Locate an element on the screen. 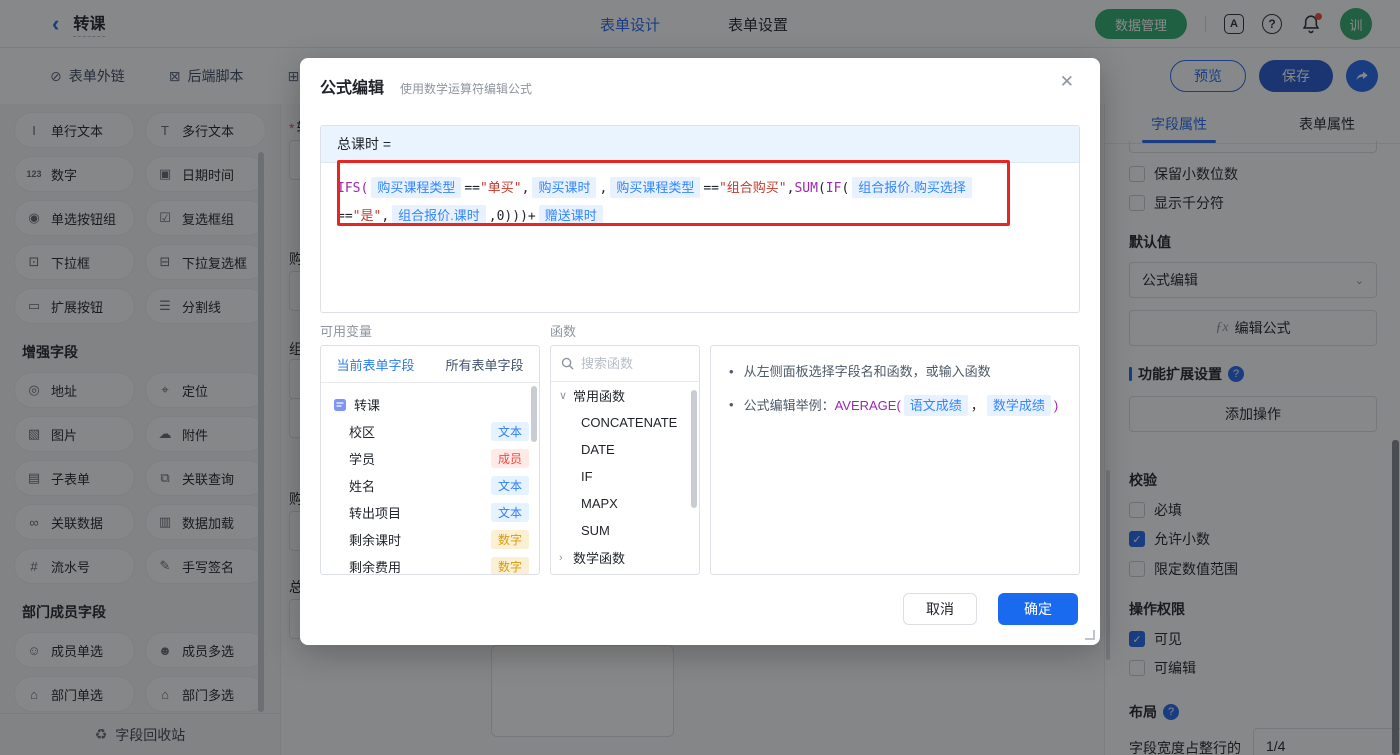  variable-row: 剩余课时 数字 is located at coordinates (430, 539).